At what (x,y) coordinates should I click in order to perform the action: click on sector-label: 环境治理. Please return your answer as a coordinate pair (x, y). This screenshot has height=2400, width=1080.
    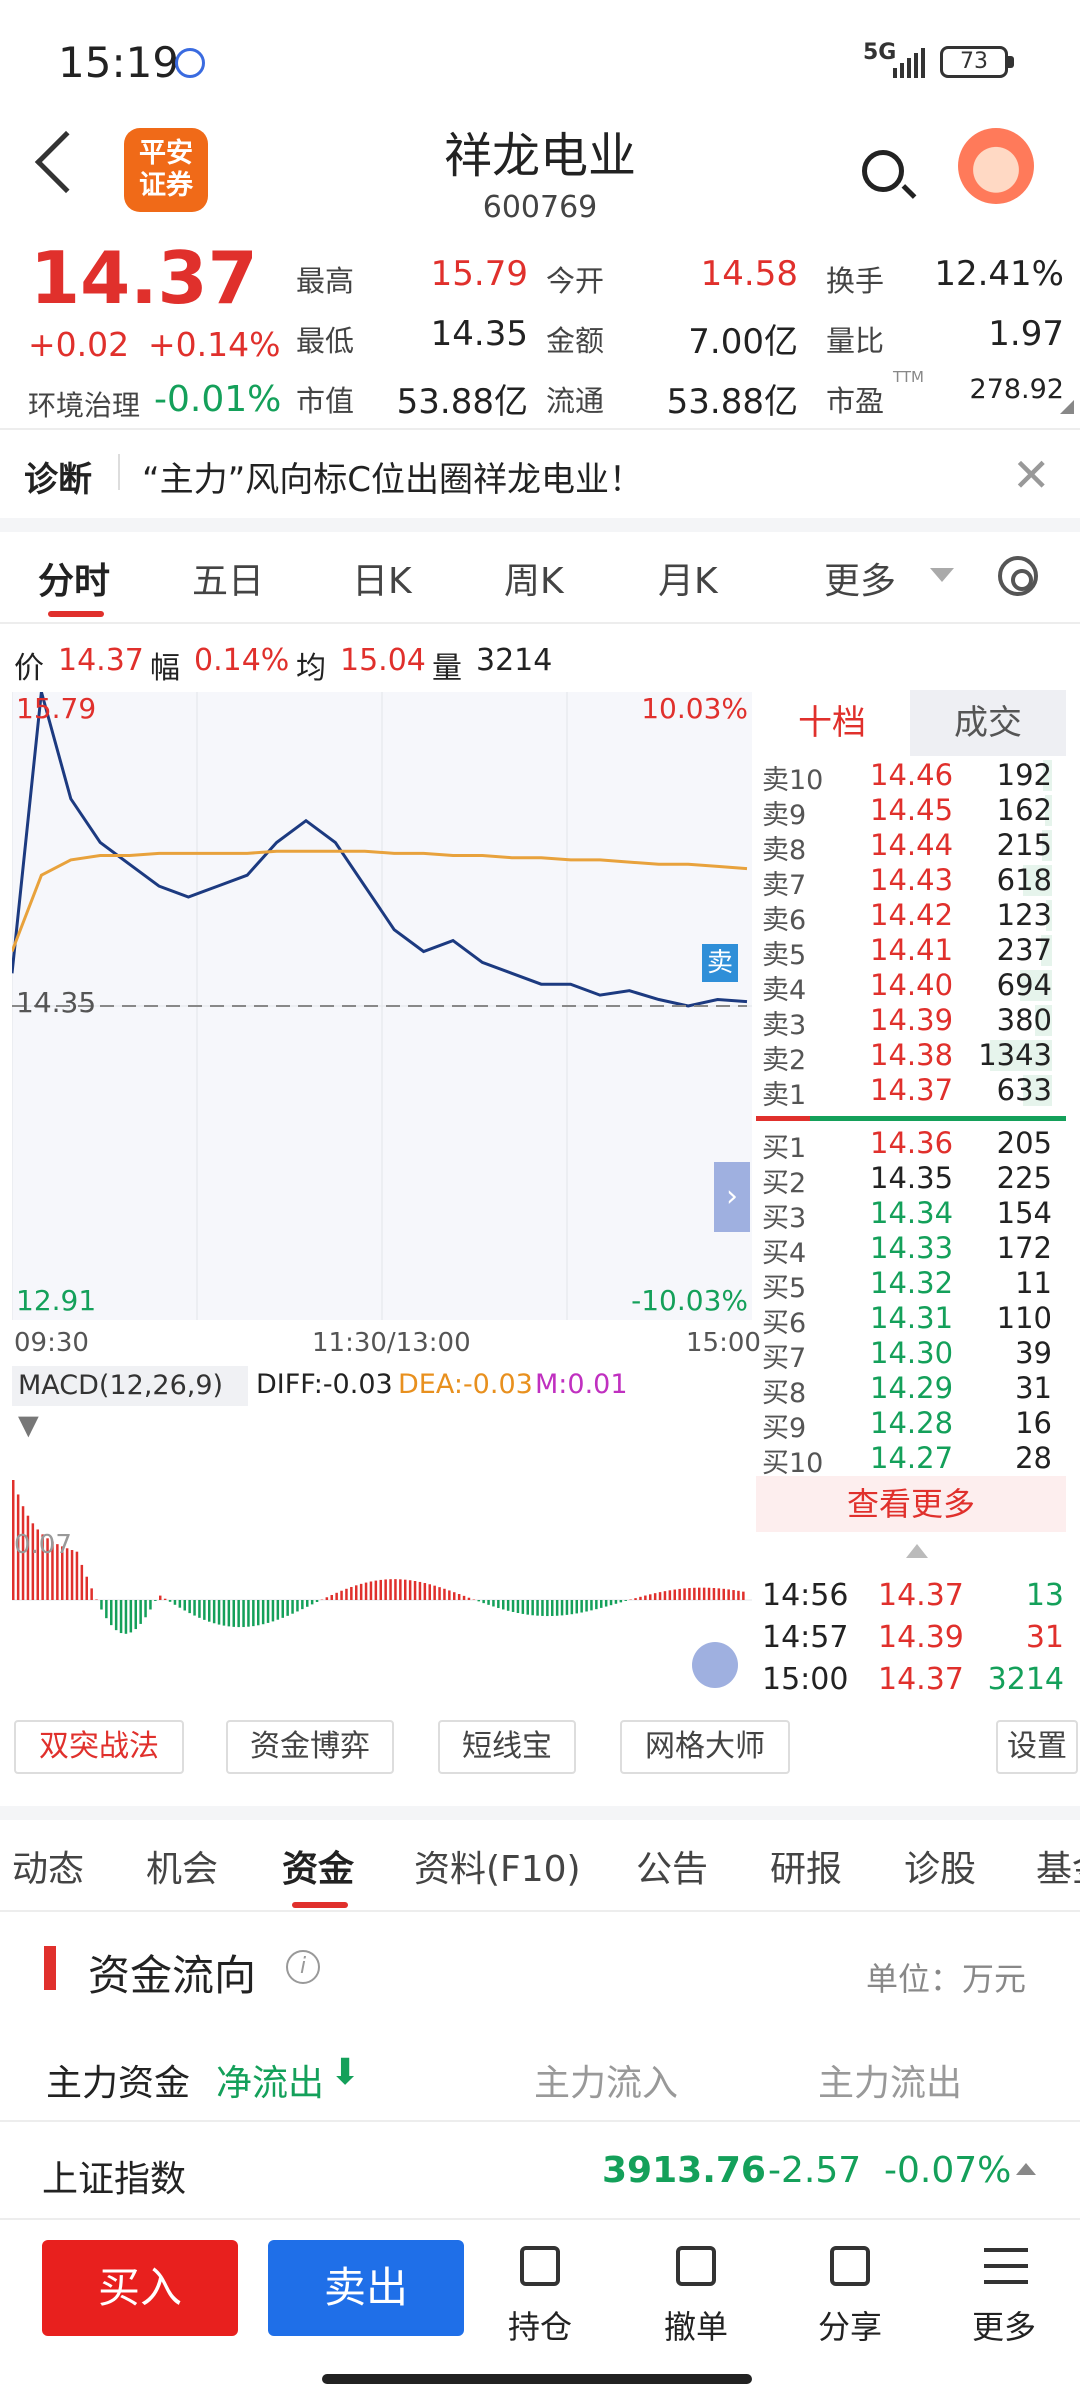
    Looking at the image, I should click on (84, 404).